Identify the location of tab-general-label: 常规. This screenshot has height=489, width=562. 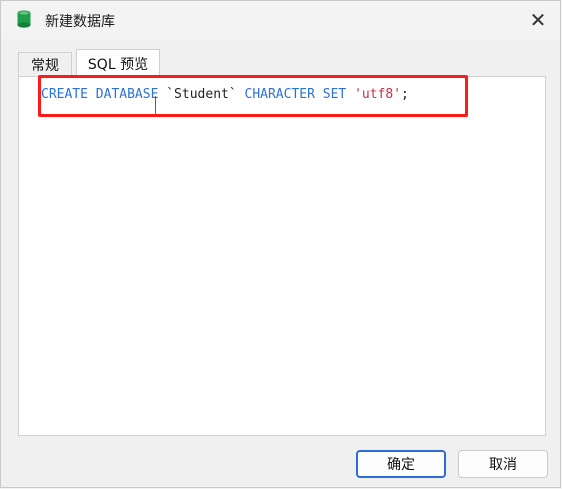
(45, 65).